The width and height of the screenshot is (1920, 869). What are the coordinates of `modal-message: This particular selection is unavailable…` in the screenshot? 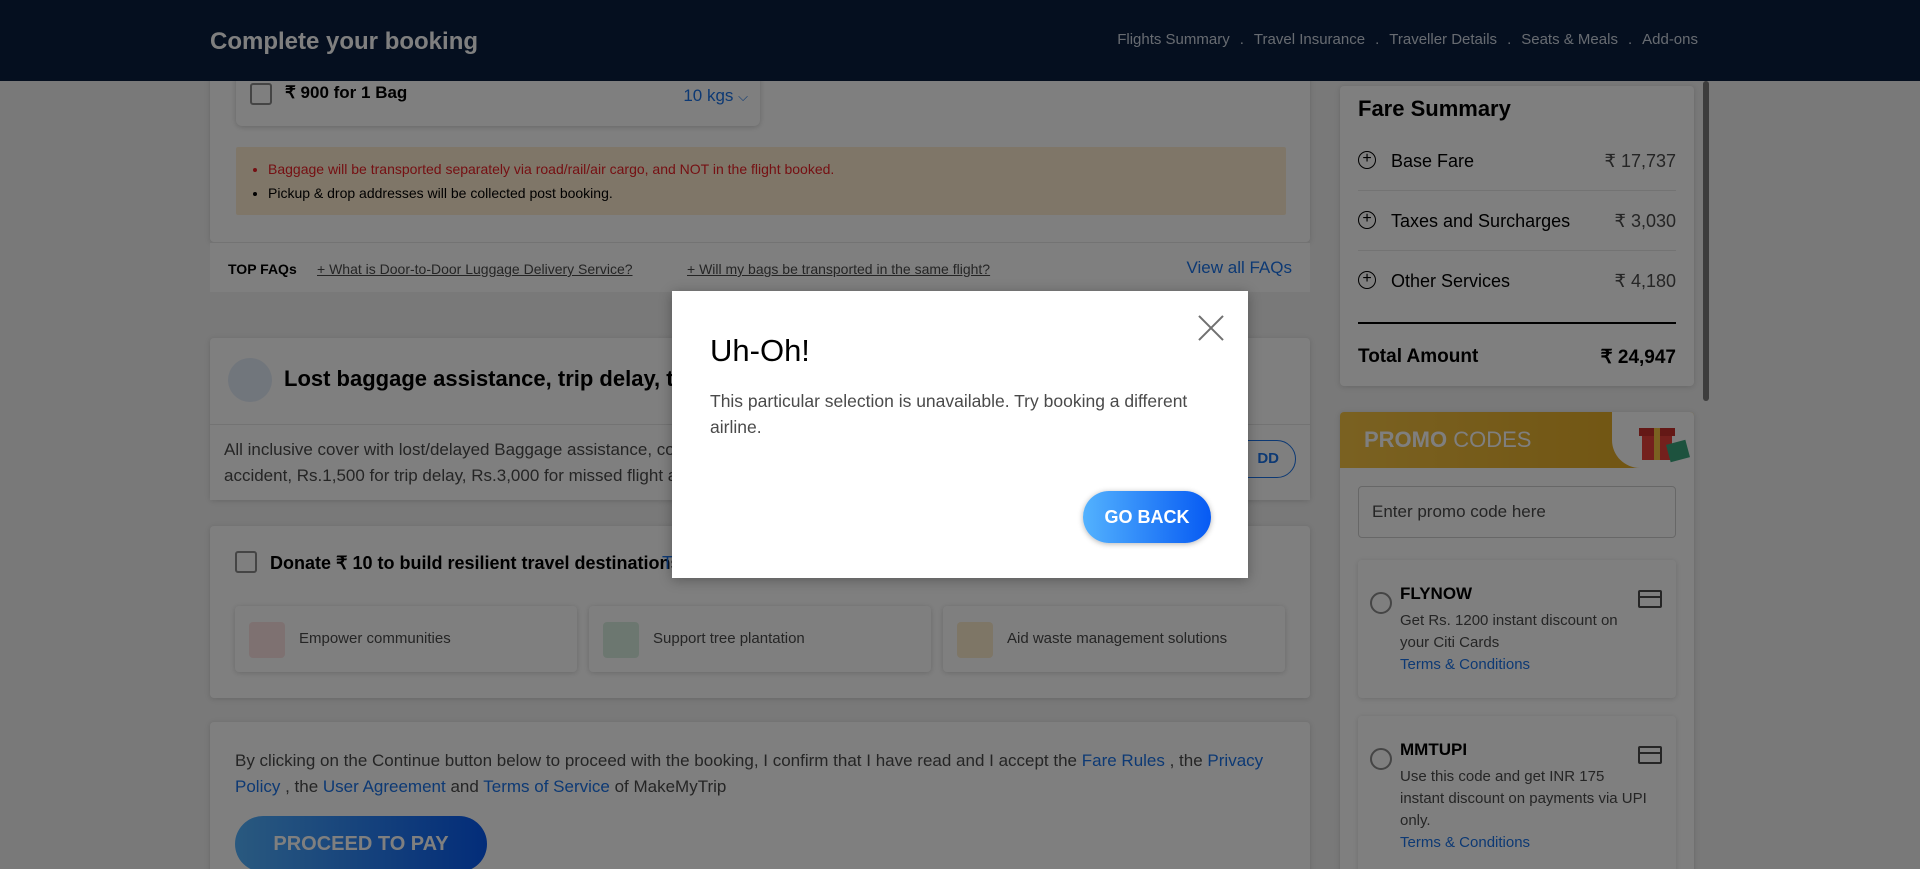 It's located at (949, 414).